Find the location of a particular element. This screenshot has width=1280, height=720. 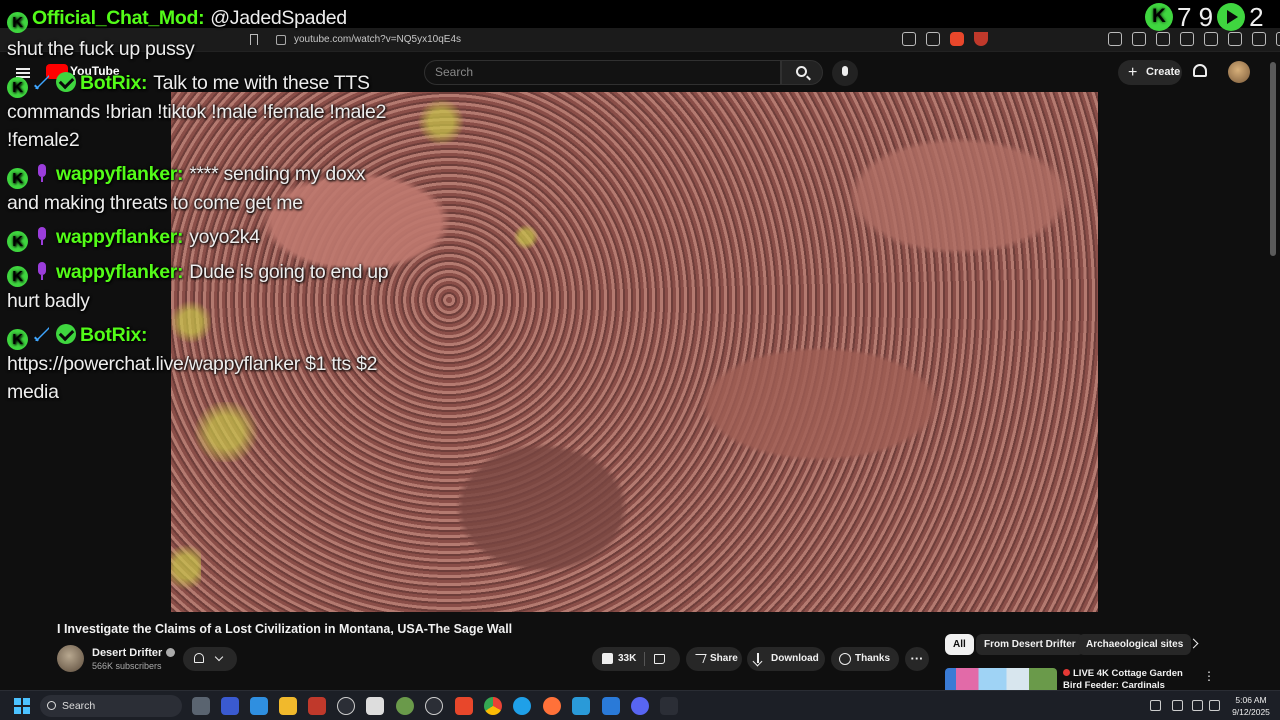

verified-check-icon is located at coordinates (66, 334).